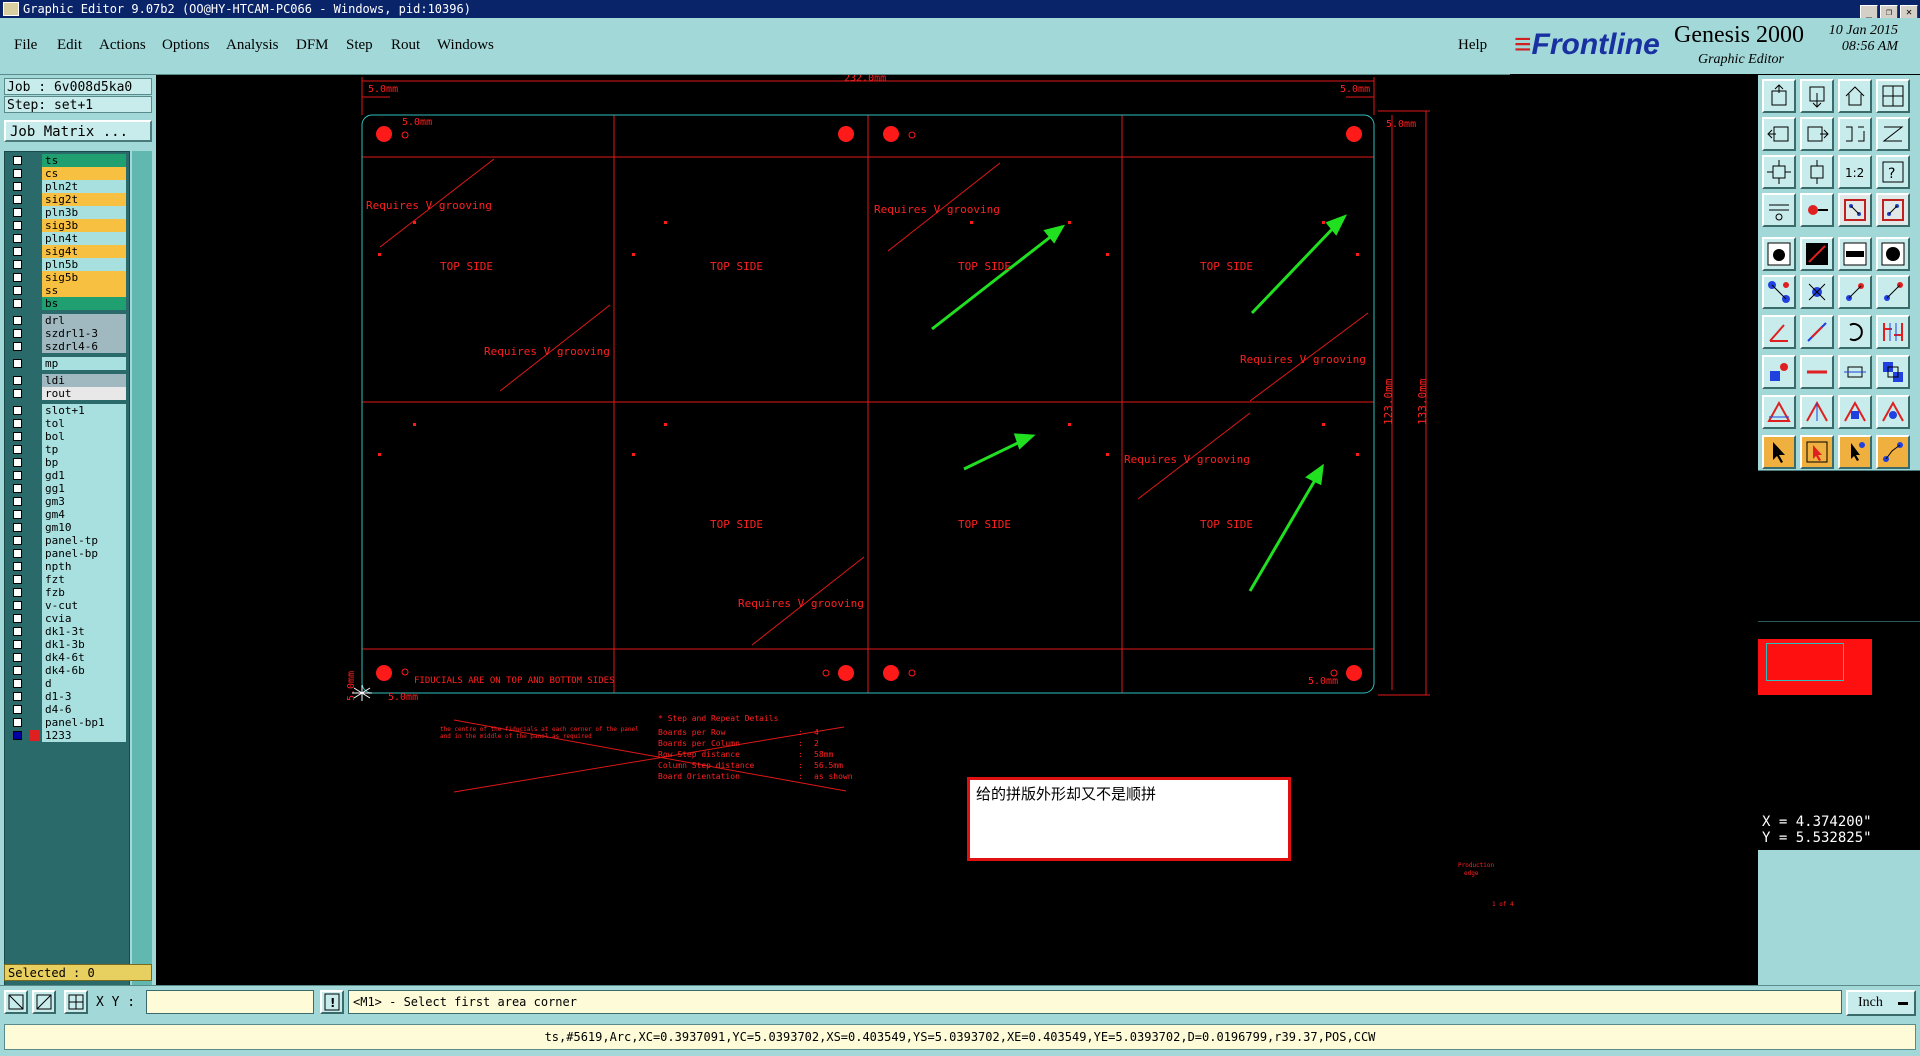 This screenshot has height=1056, width=1920. What do you see at coordinates (1817, 332) in the screenshot?
I see `draw-line-icon` at bounding box center [1817, 332].